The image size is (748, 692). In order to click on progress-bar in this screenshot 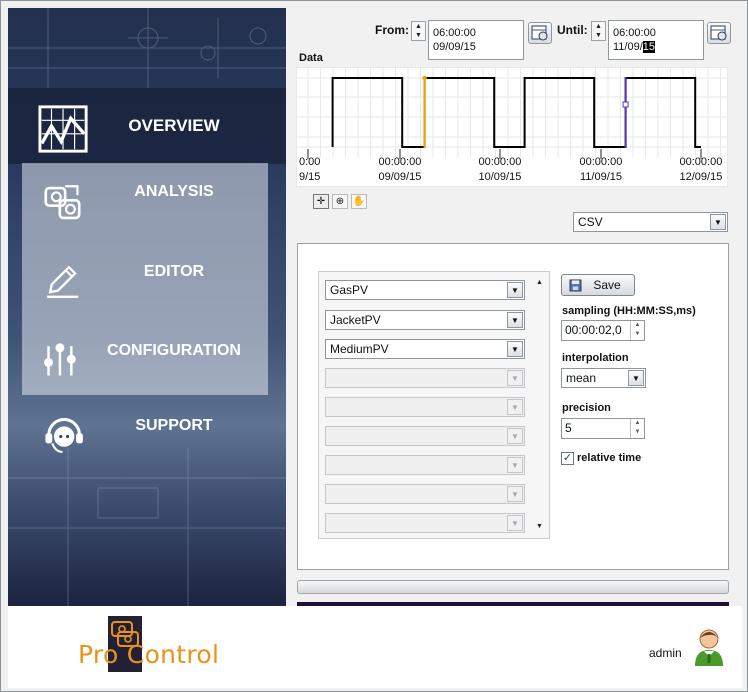, I will do `click(513, 587)`.